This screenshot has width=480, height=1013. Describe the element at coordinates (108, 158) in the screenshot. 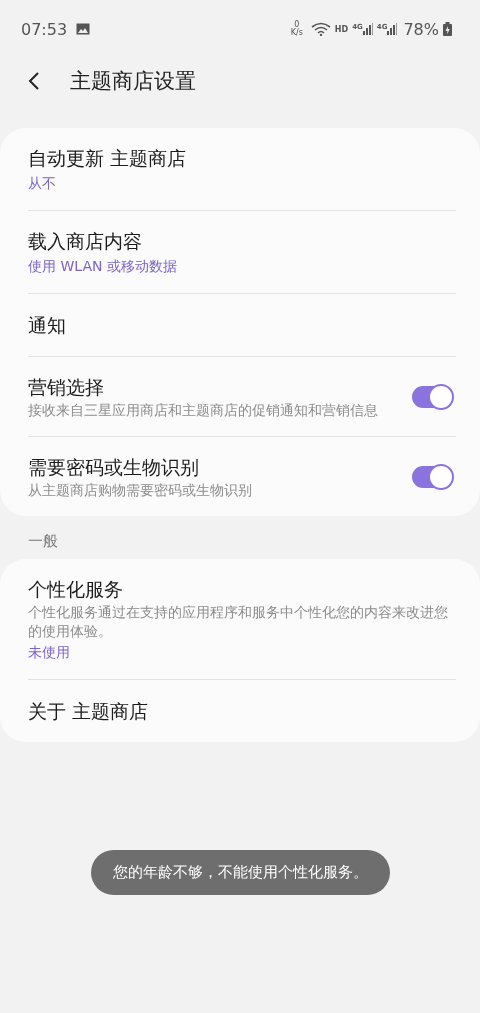

I see `item-title: 自动更新 主题商店` at that location.